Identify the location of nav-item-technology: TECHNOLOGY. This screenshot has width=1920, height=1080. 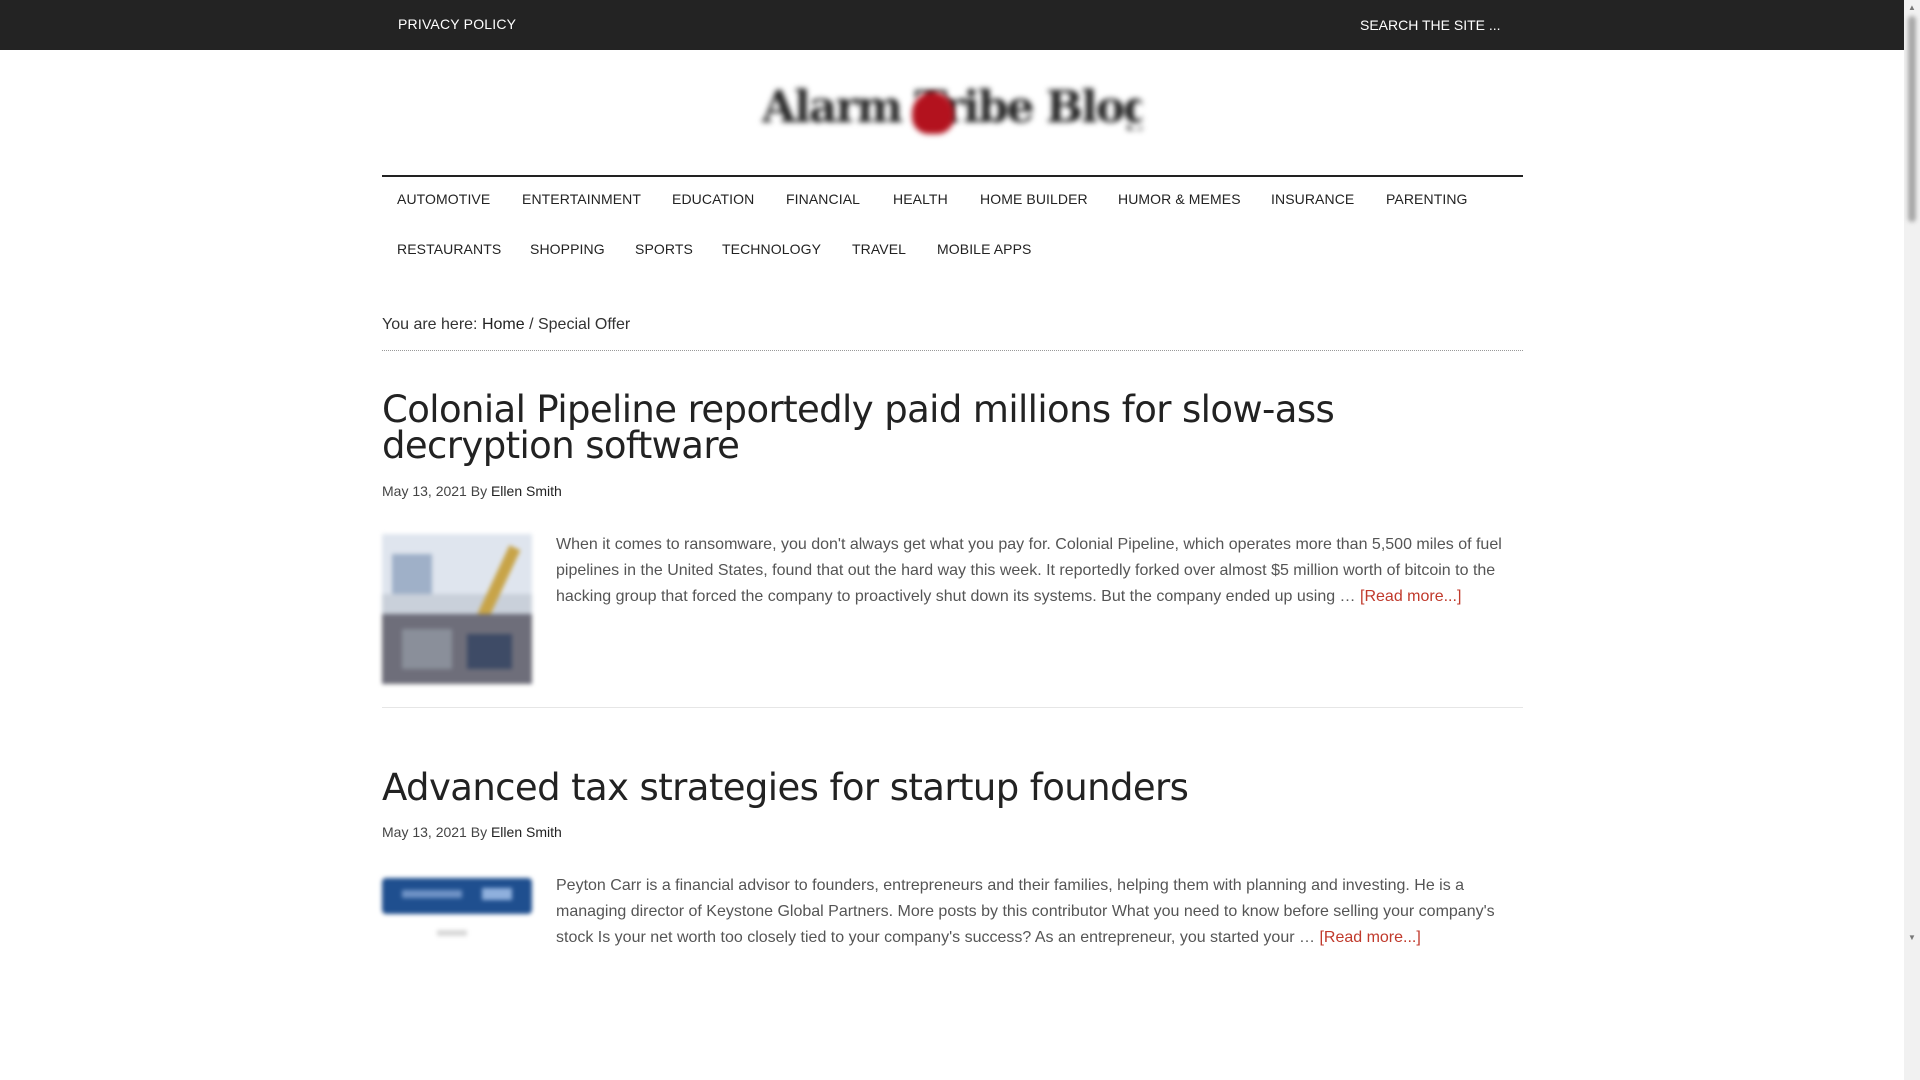
(771, 249).